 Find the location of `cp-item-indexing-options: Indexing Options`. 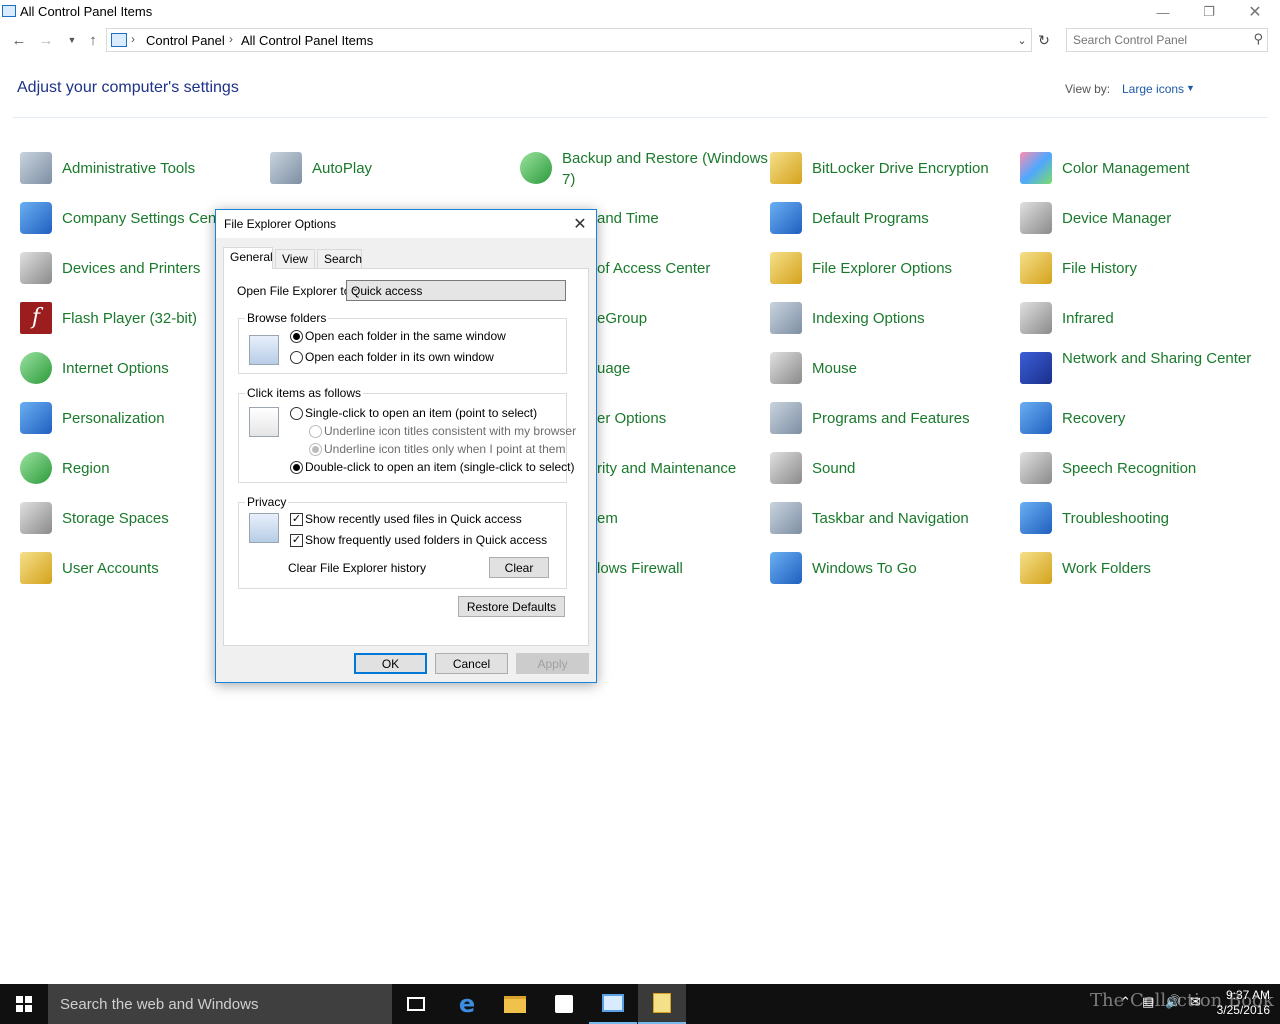

cp-item-indexing-options: Indexing Options is located at coordinates (890, 319).